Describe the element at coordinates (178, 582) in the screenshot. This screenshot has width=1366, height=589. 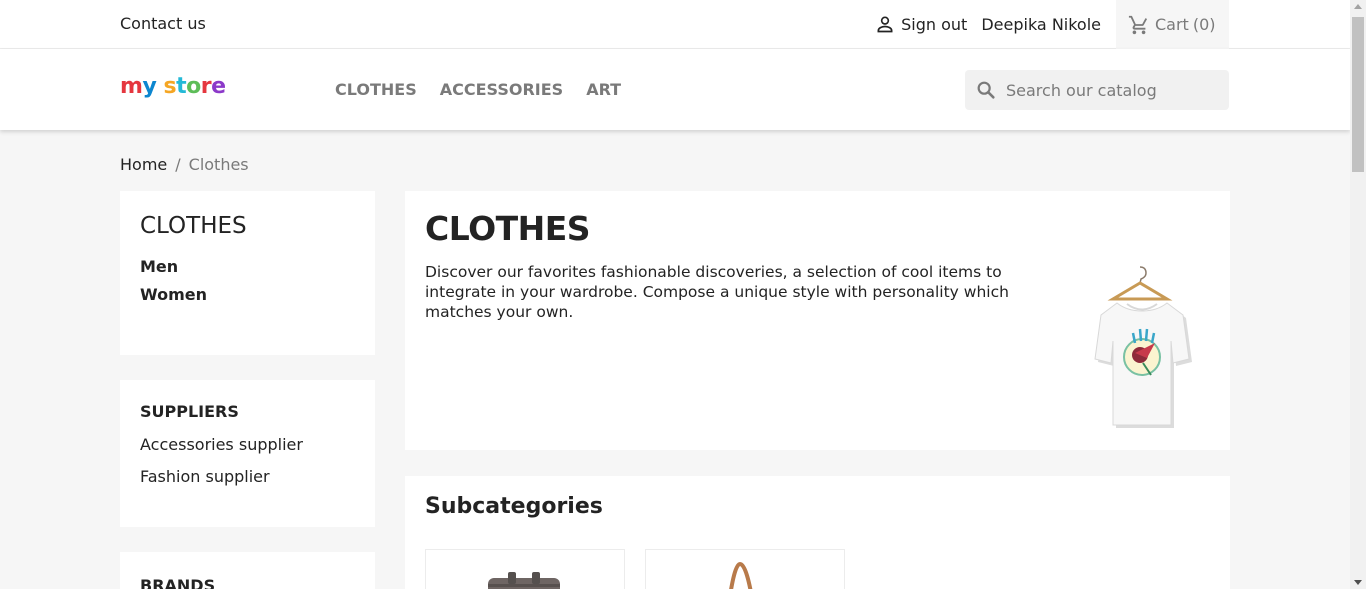
I see `brands-title: BRANDS` at that location.